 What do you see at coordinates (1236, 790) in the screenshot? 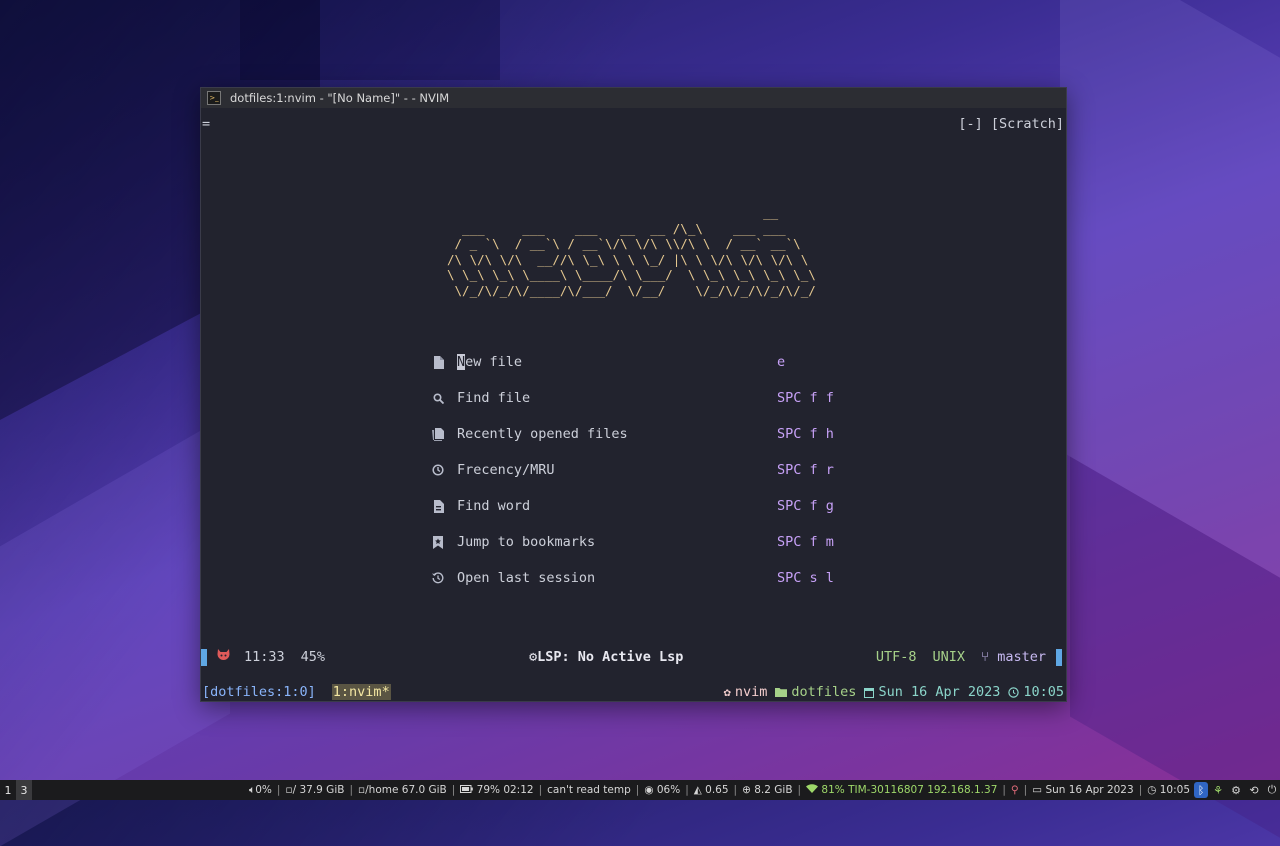
I see `settings-tray-icon: ⚙` at bounding box center [1236, 790].